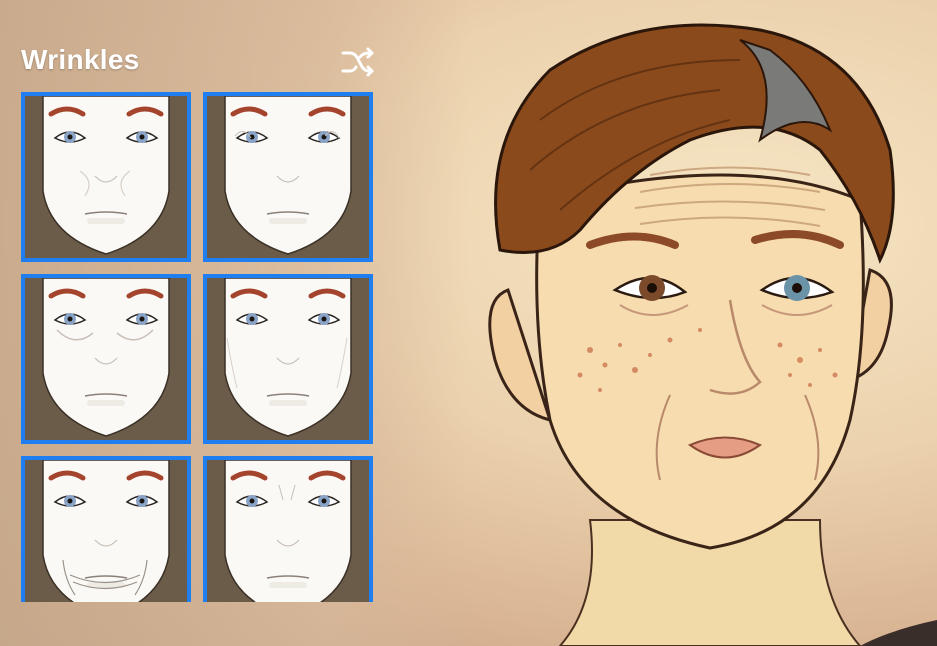 The width and height of the screenshot is (937, 646). What do you see at coordinates (80, 59) in the screenshot?
I see `panel-title: Wrinkles` at bounding box center [80, 59].